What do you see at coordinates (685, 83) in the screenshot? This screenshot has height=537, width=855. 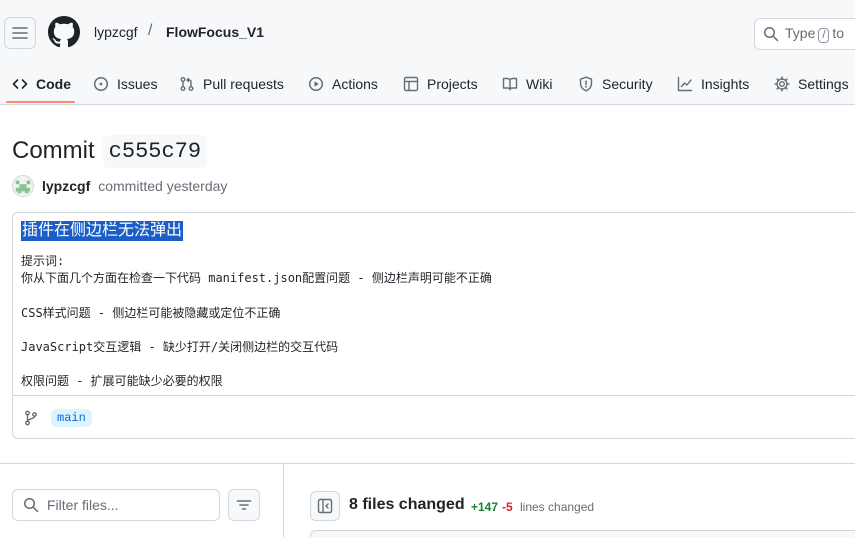 I see `graph-icon` at bounding box center [685, 83].